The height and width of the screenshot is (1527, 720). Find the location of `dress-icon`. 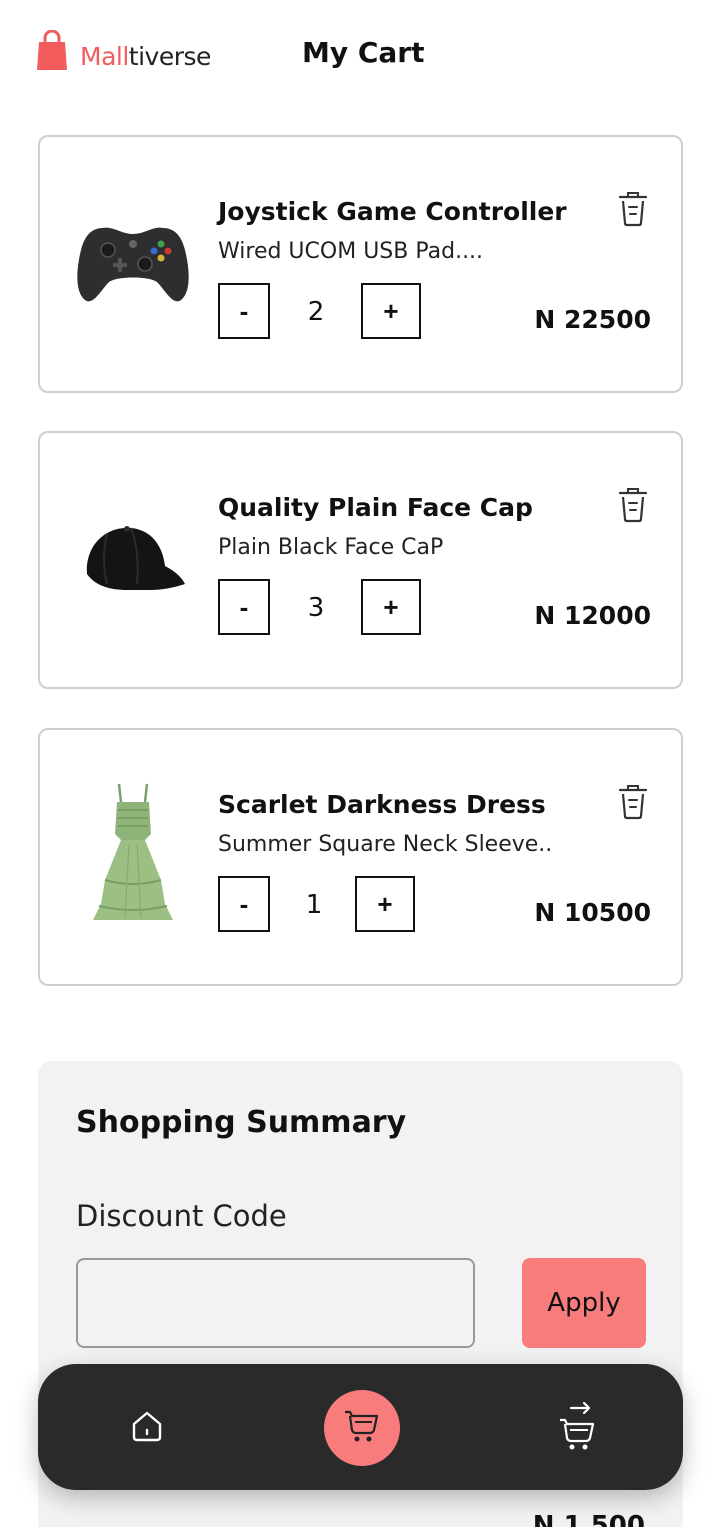

dress-icon is located at coordinates (133, 855).